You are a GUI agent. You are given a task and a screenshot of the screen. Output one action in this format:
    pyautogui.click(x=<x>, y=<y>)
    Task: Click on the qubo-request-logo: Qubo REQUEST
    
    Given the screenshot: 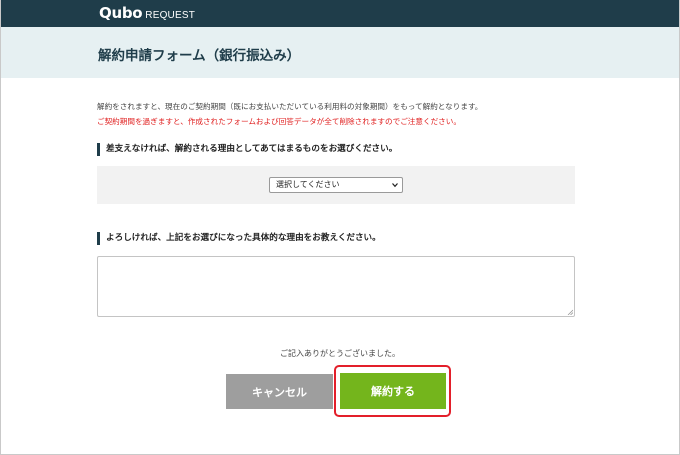 What is the action you would take?
    pyautogui.click(x=147, y=13)
    